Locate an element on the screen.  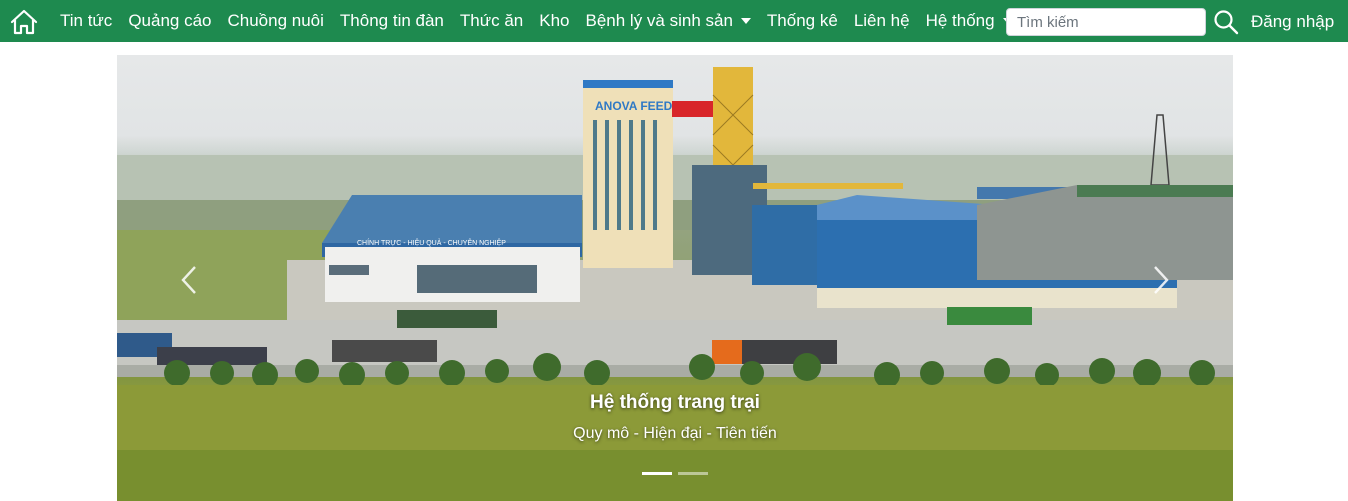
nav-item-8: Thống kê is located at coordinates (802, 21).